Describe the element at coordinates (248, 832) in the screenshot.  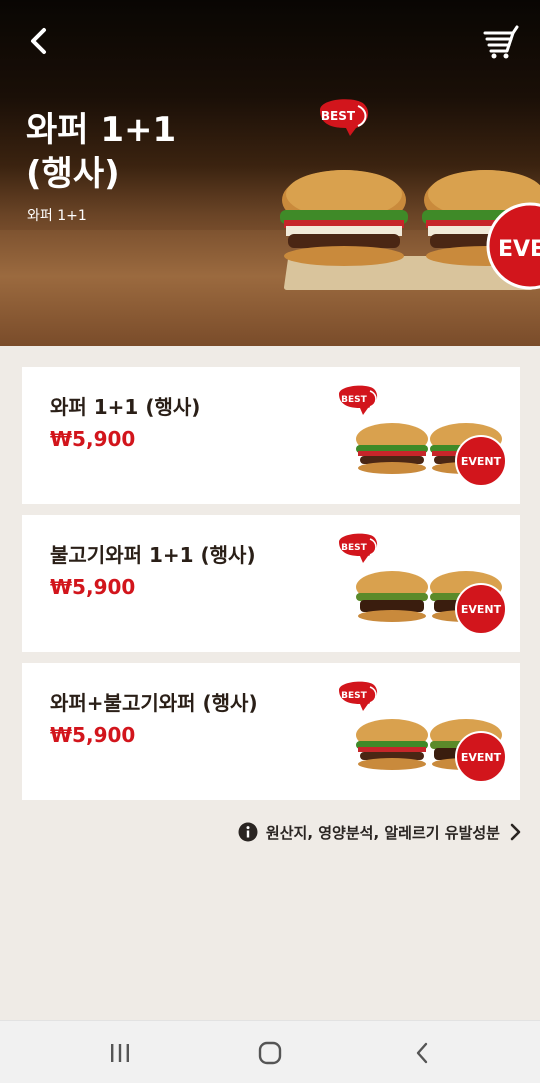
I see `info-icon` at that location.